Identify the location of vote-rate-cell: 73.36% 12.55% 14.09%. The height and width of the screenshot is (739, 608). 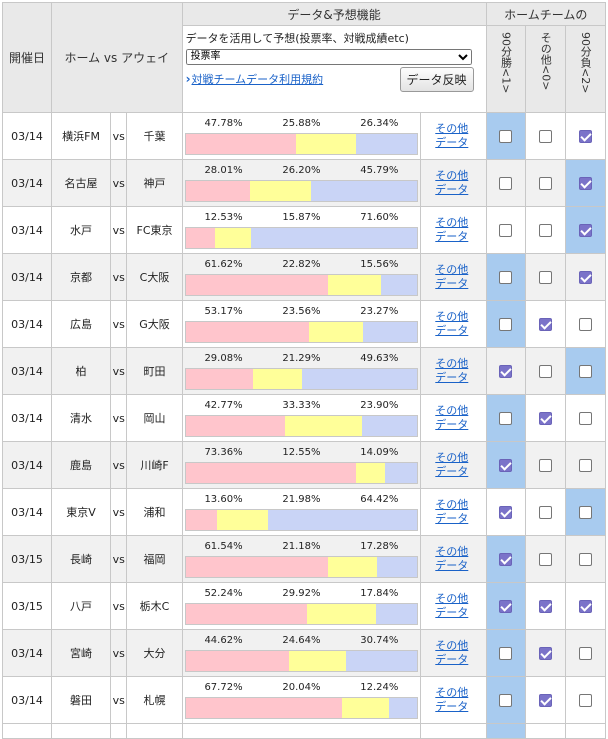
(301, 465).